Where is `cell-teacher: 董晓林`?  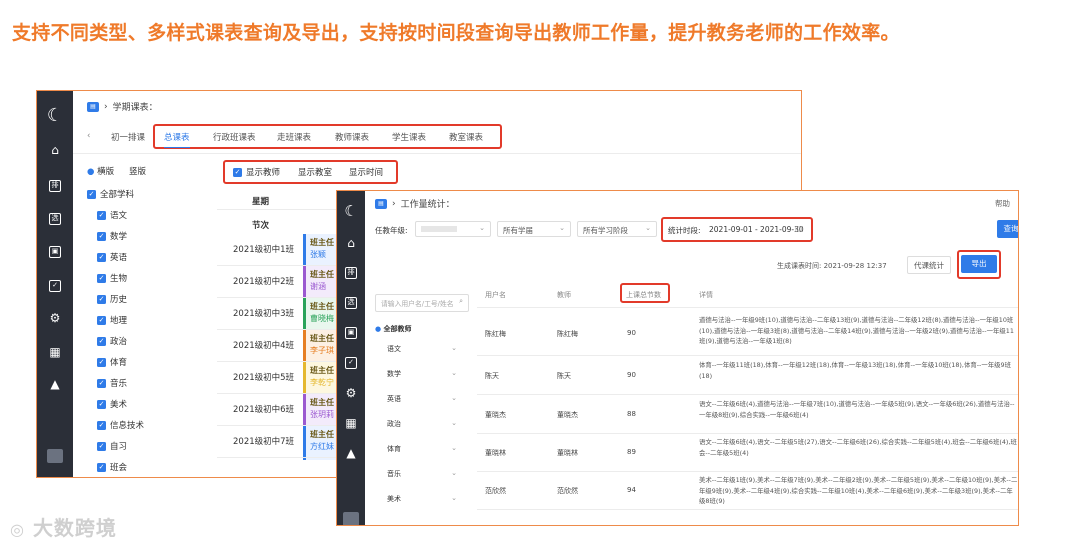
cell-teacher: 董晓林 is located at coordinates (567, 452).